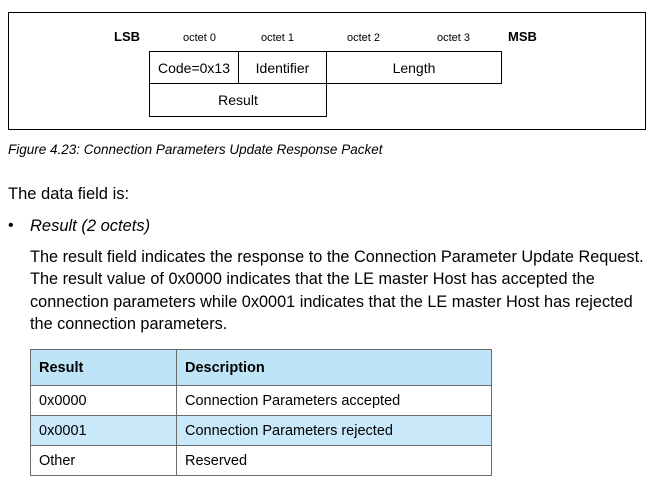  What do you see at coordinates (103, 400) in the screenshot?
I see `table-cell-result: 0x0000` at bounding box center [103, 400].